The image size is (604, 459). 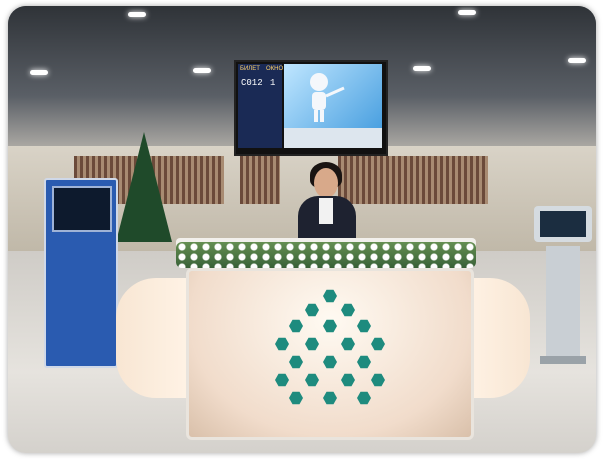 I want to click on info-kiosk, so click(x=563, y=286).